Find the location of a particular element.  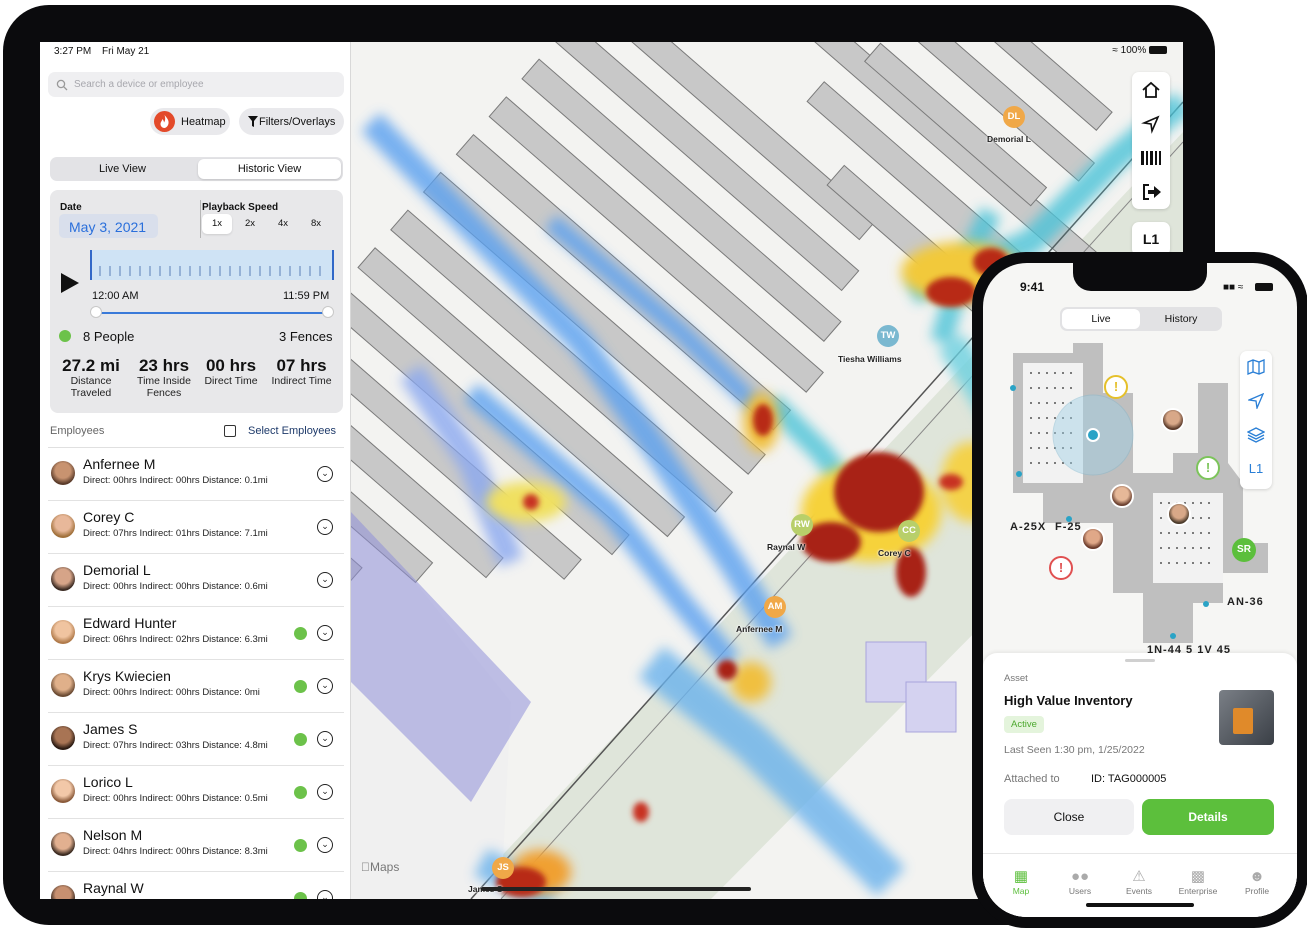

tab-historic-view: Historic View is located at coordinates (269, 169).